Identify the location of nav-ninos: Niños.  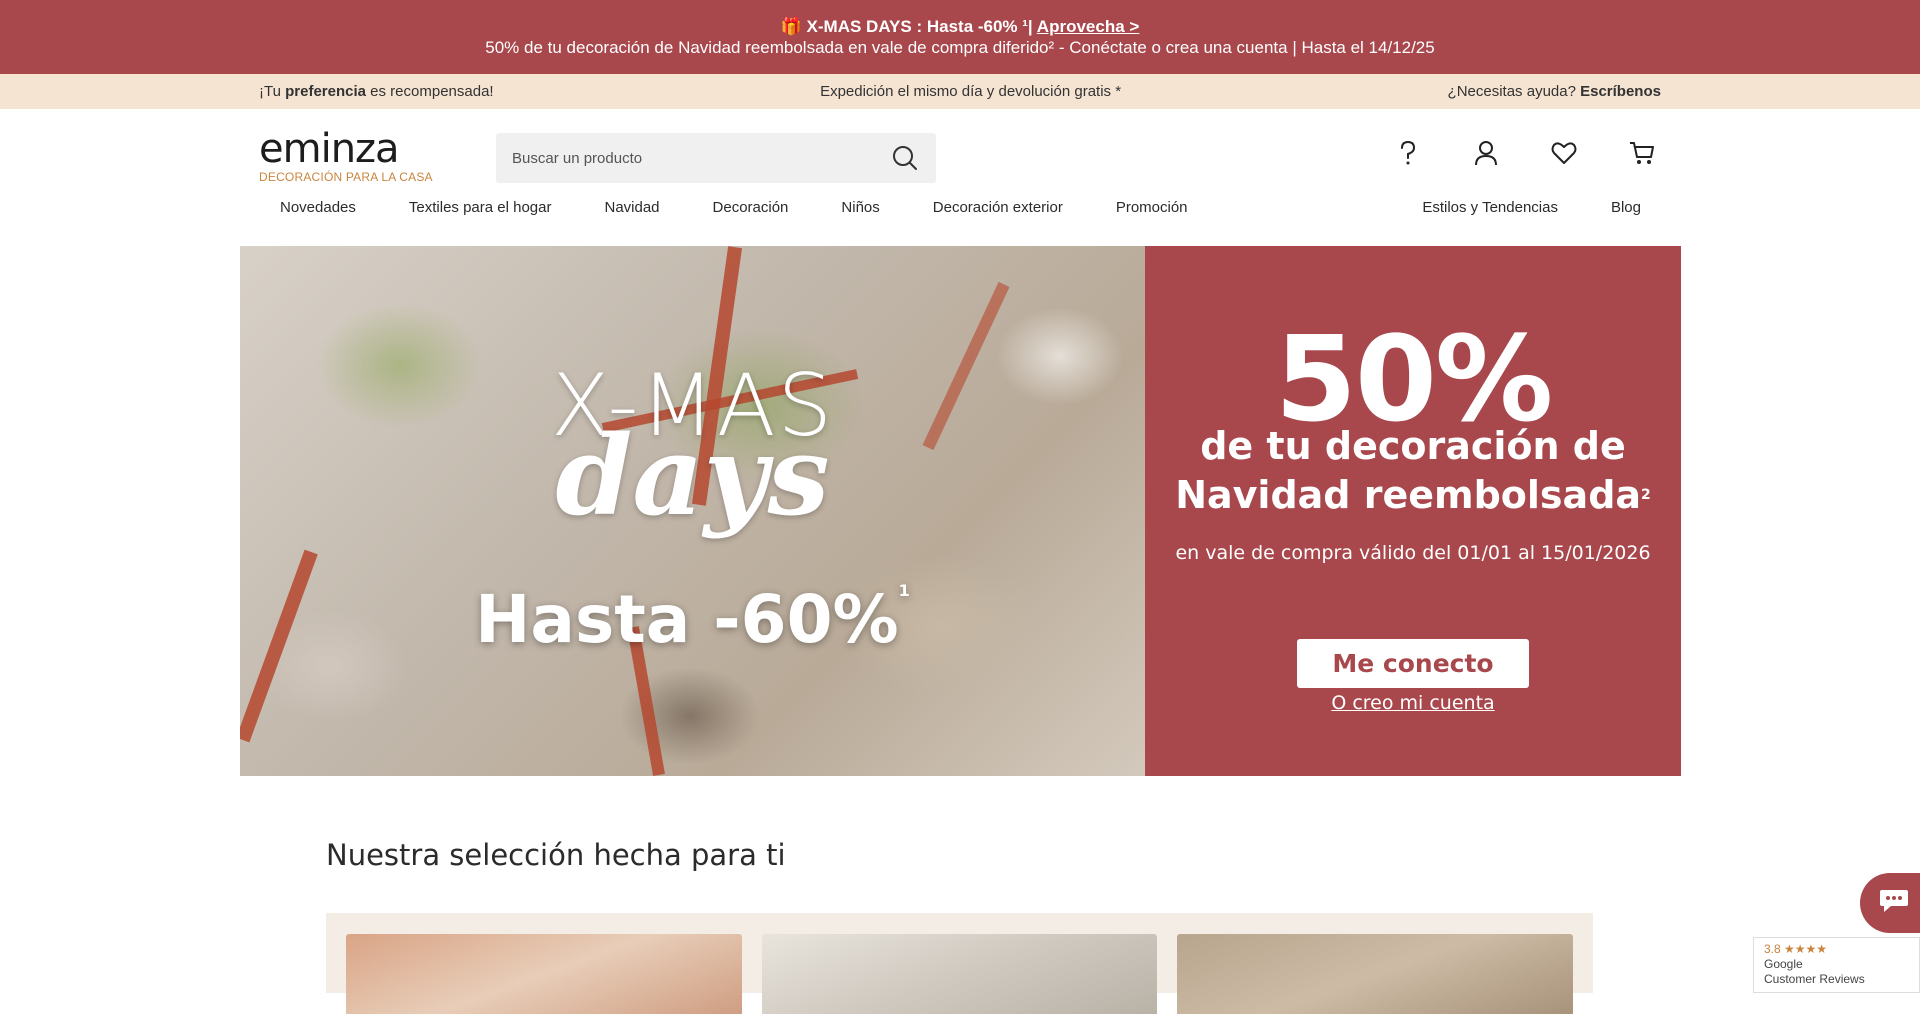
(860, 207).